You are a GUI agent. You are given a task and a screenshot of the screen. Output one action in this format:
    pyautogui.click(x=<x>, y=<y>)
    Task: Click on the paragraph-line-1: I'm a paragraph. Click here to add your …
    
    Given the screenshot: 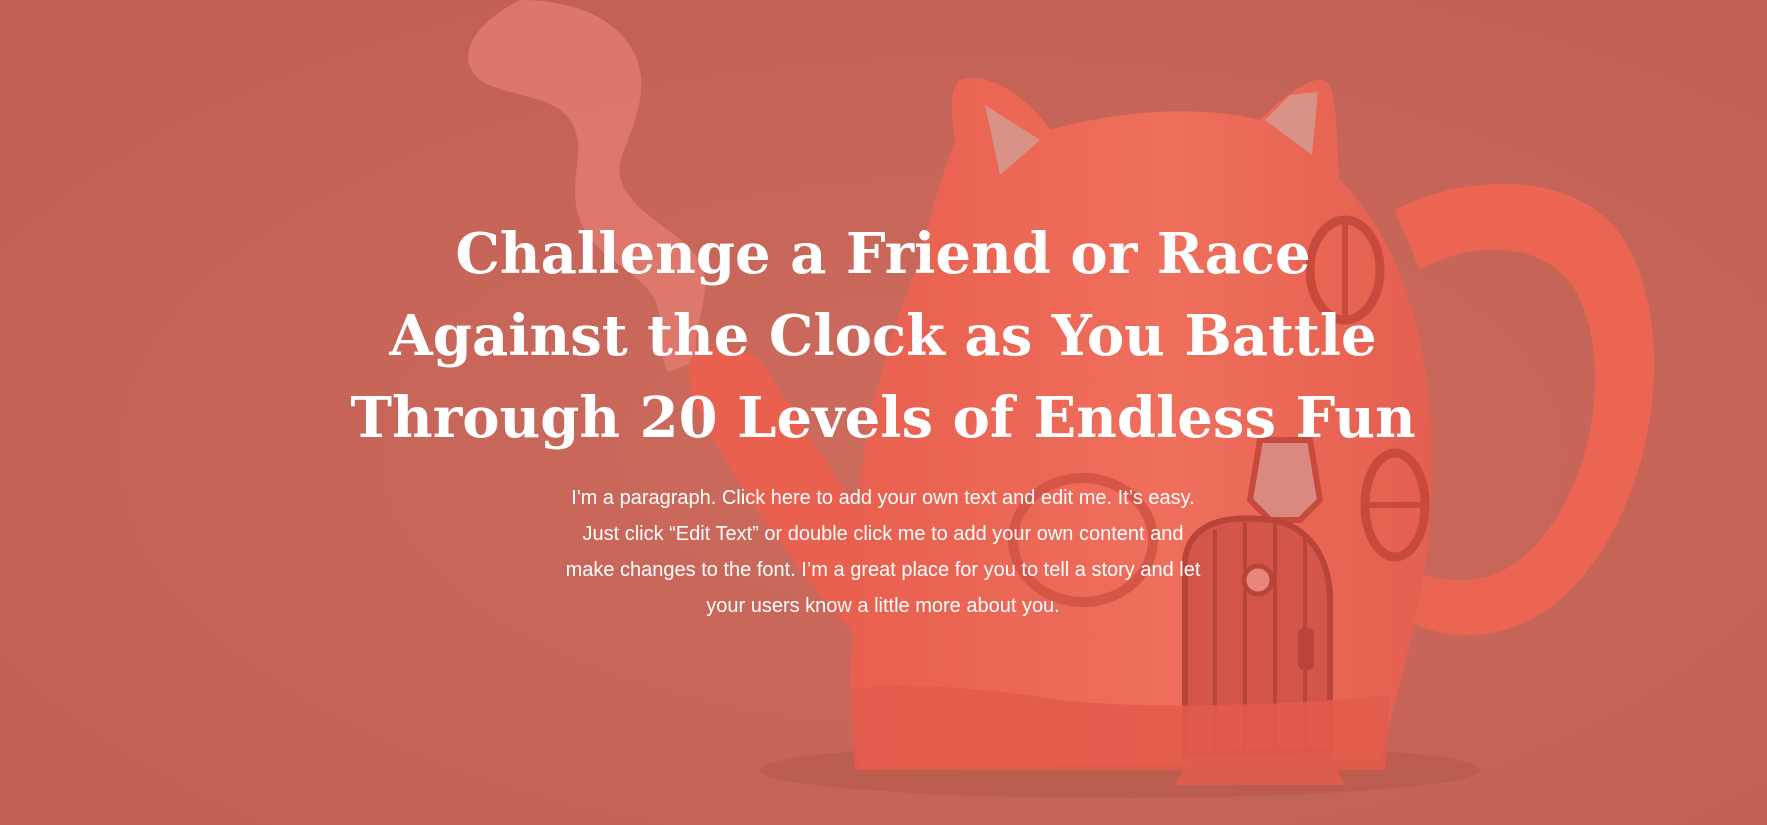 What is the action you would take?
    pyautogui.click(x=883, y=498)
    